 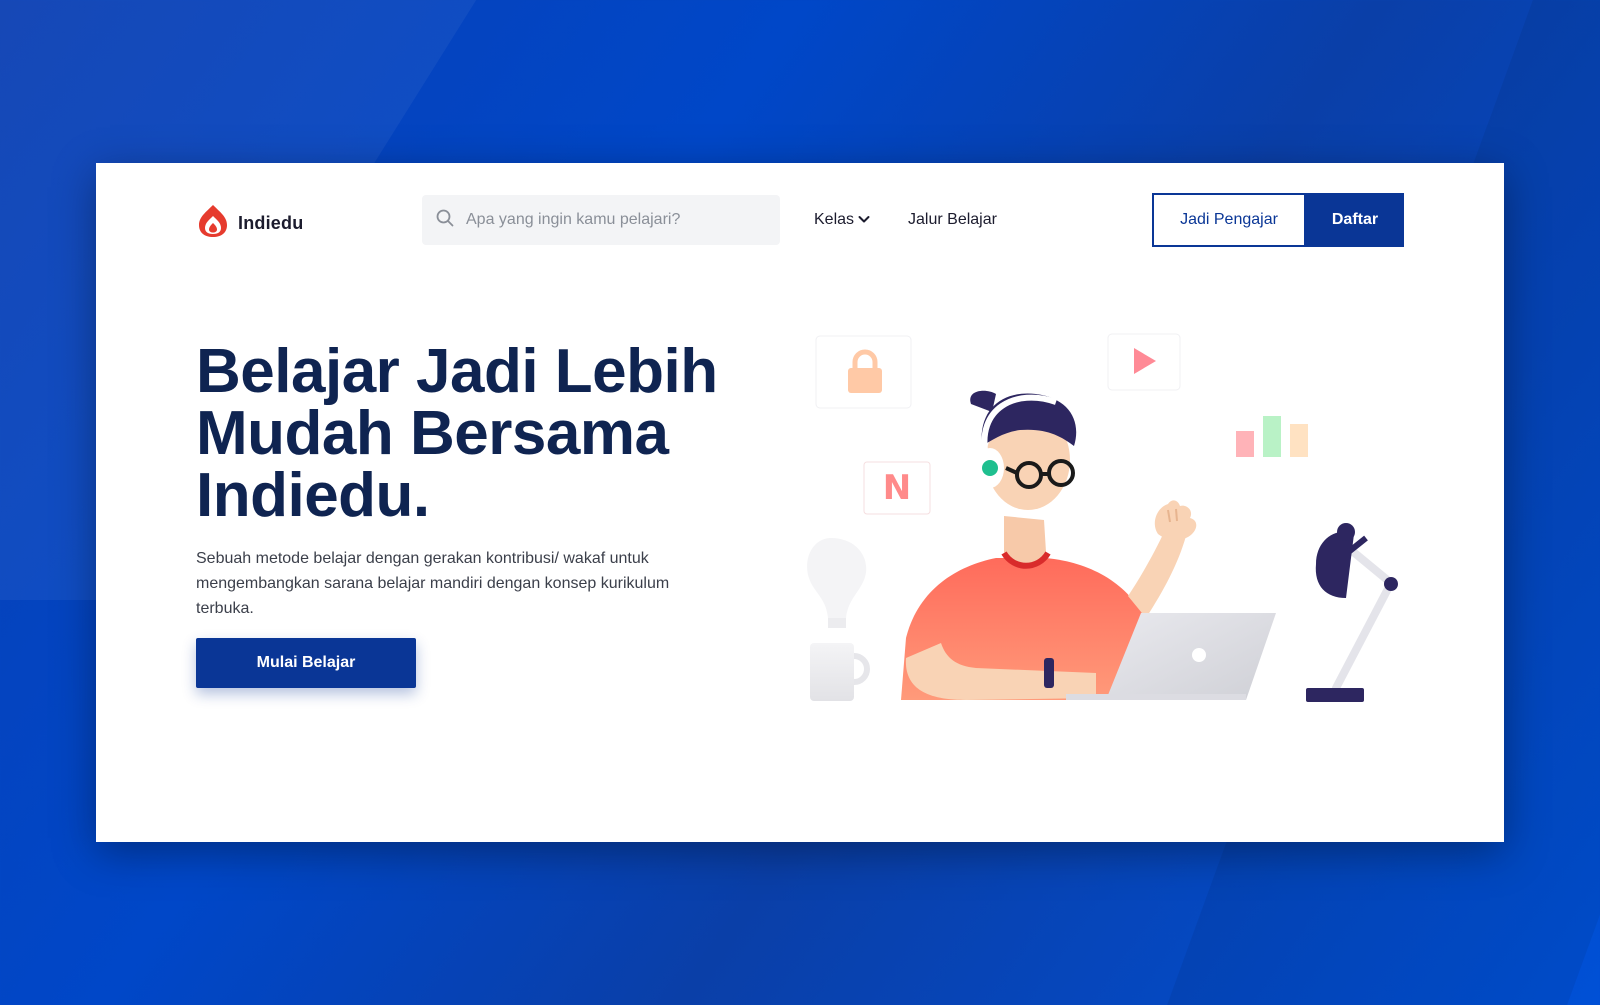 I want to click on n-letter-icon: N, so click(x=897, y=488).